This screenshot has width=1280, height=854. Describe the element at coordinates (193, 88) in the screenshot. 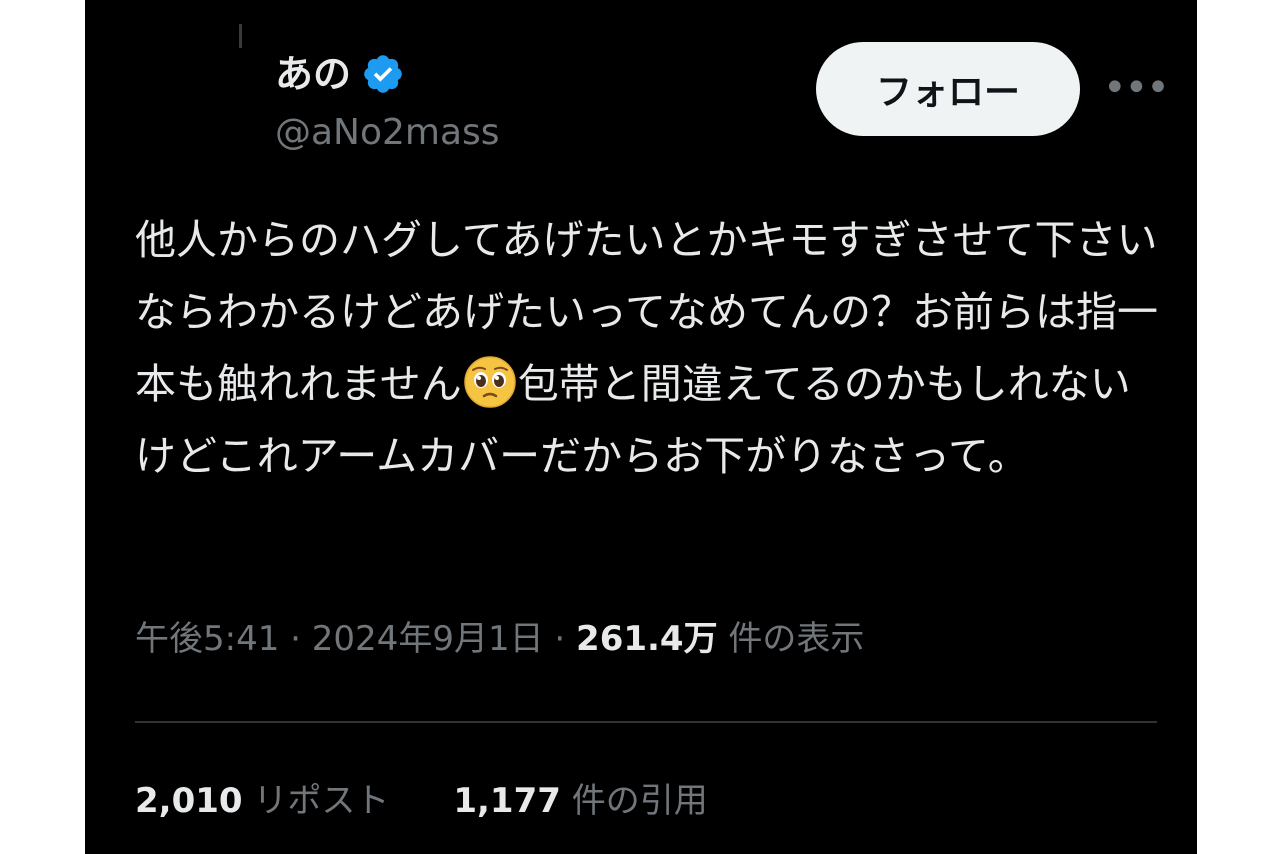

I see `avatar` at that location.